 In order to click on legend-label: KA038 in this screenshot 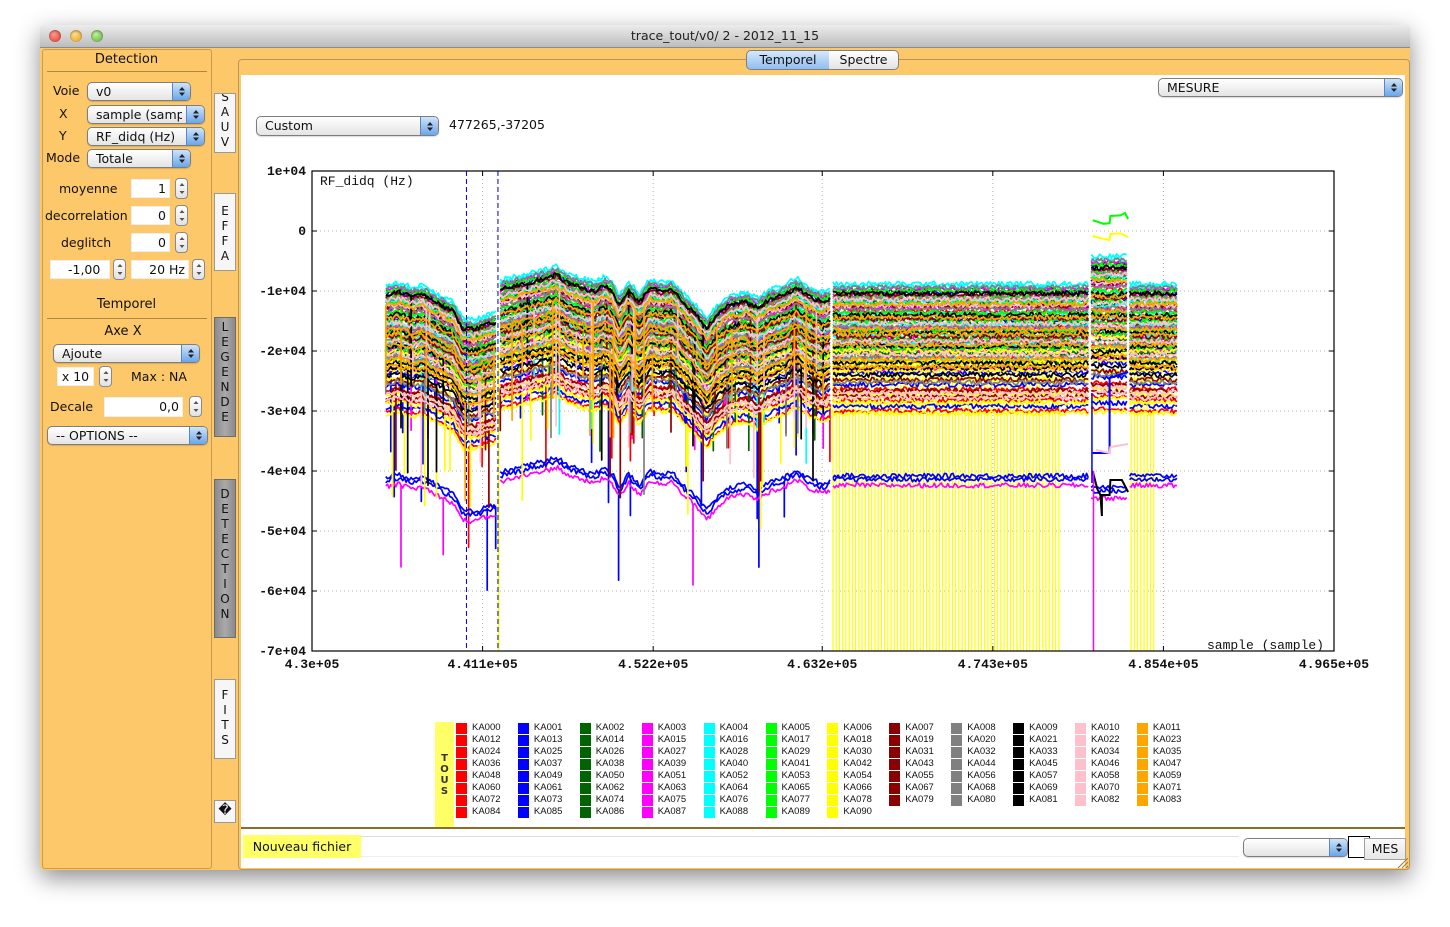, I will do `click(610, 763)`.